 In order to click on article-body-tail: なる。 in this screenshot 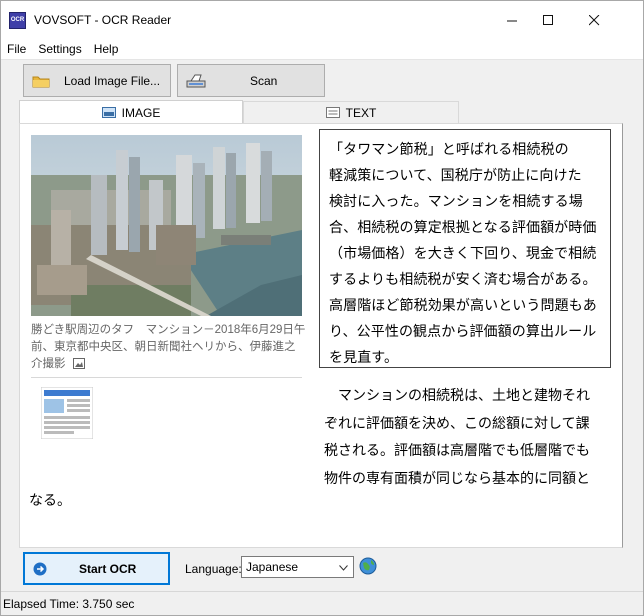, I will do `click(50, 500)`.